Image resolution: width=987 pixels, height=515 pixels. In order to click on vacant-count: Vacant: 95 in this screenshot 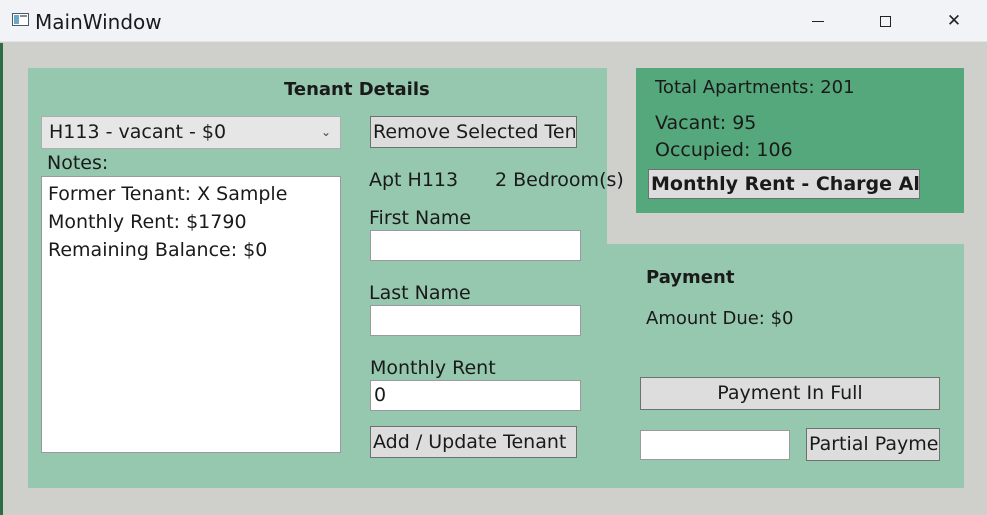, I will do `click(706, 123)`.